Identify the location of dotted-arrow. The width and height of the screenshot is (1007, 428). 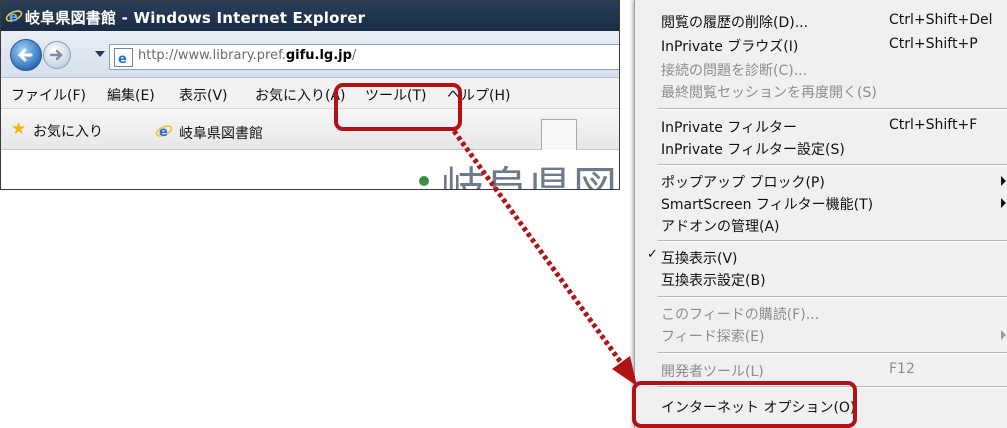
(544, 257).